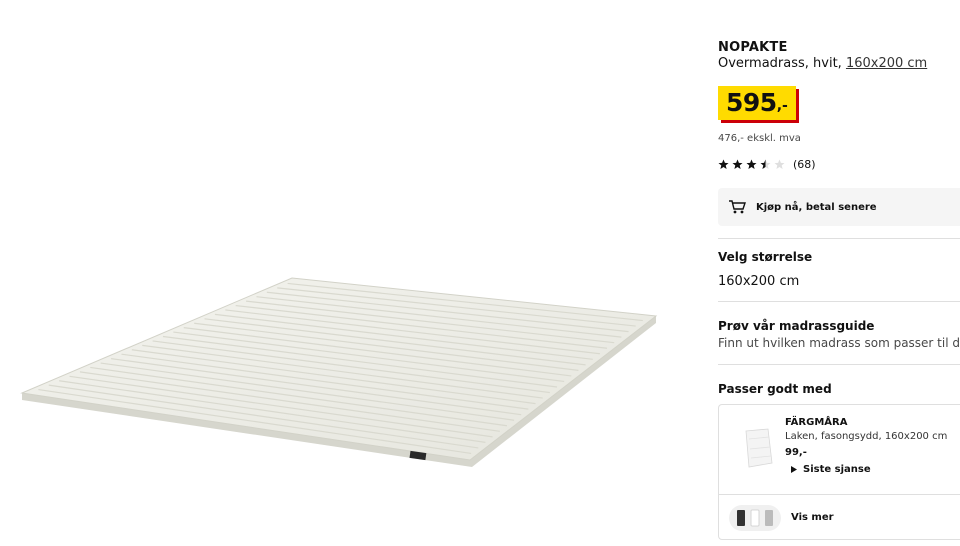 The height and width of the screenshot is (546, 960). I want to click on rating: (68), so click(767, 164).